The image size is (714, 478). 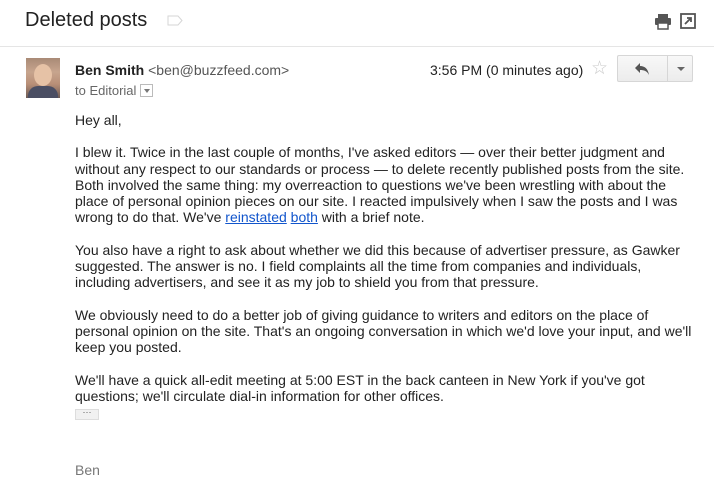 I want to click on both-link: both, so click(x=304, y=217).